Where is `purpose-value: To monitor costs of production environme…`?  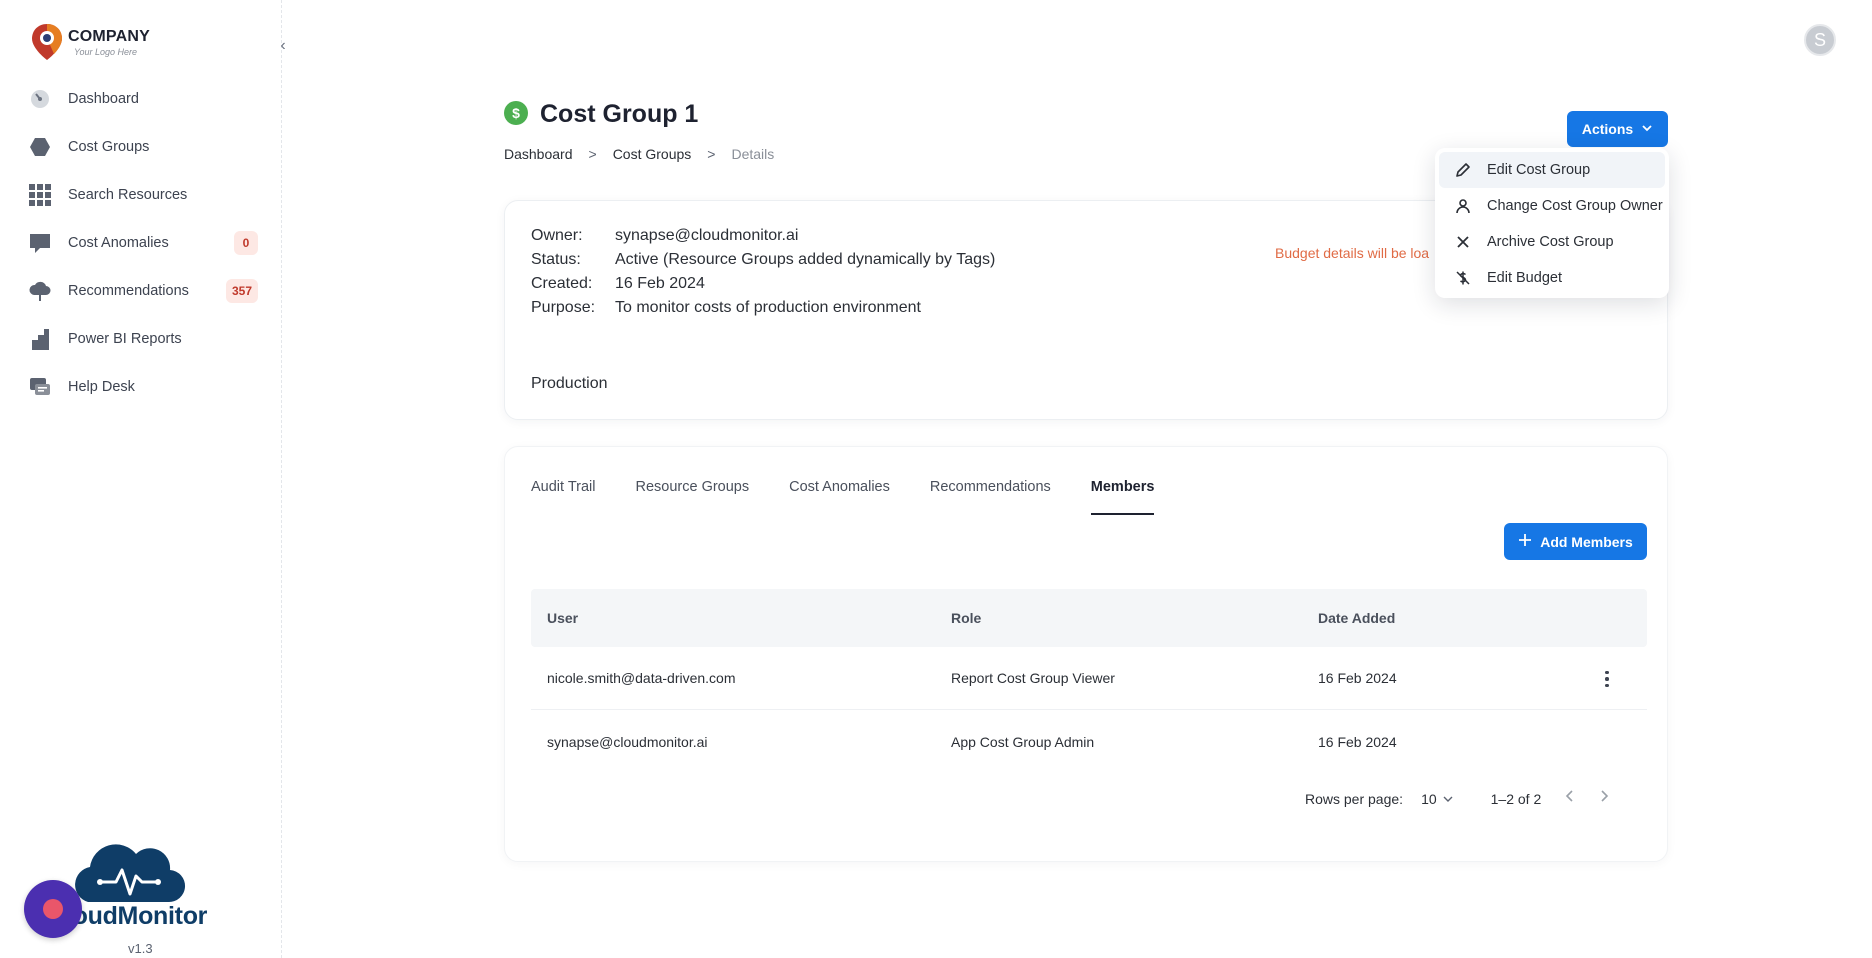 purpose-value: To monitor costs of production environme… is located at coordinates (768, 307).